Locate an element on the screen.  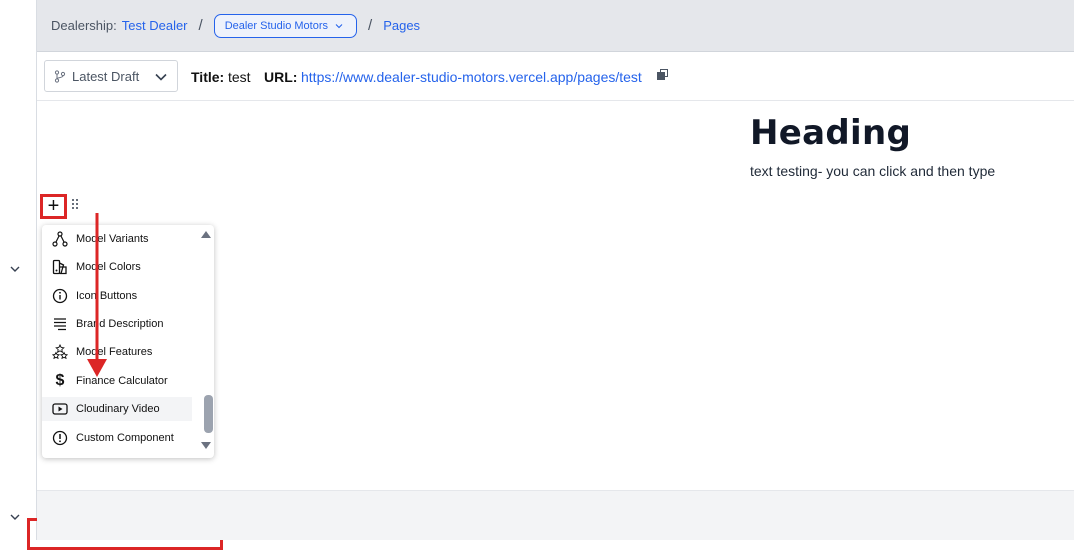
scrollbar-thumb is located at coordinates (208, 414).